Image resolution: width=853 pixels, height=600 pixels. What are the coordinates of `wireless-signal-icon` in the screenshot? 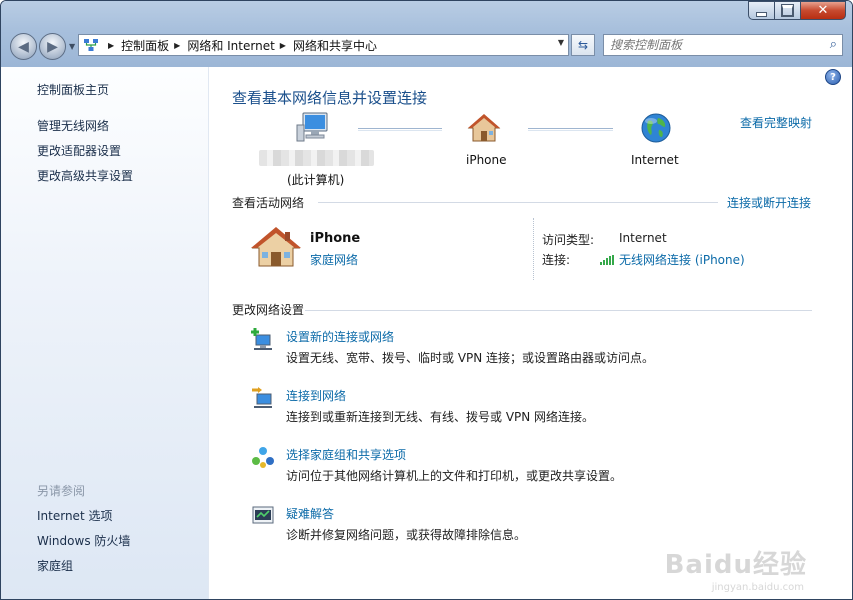 It's located at (607, 260).